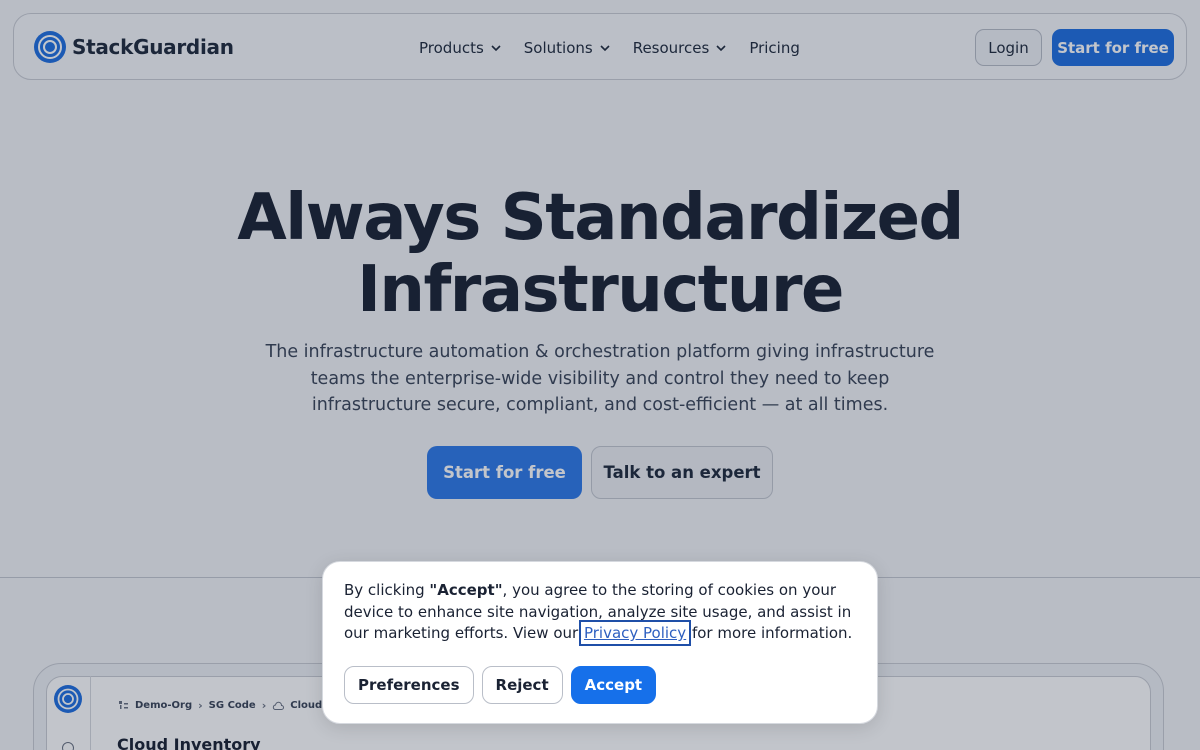 The height and width of the screenshot is (750, 1200). I want to click on cookie-accept-quote: "Accept", so click(466, 590).